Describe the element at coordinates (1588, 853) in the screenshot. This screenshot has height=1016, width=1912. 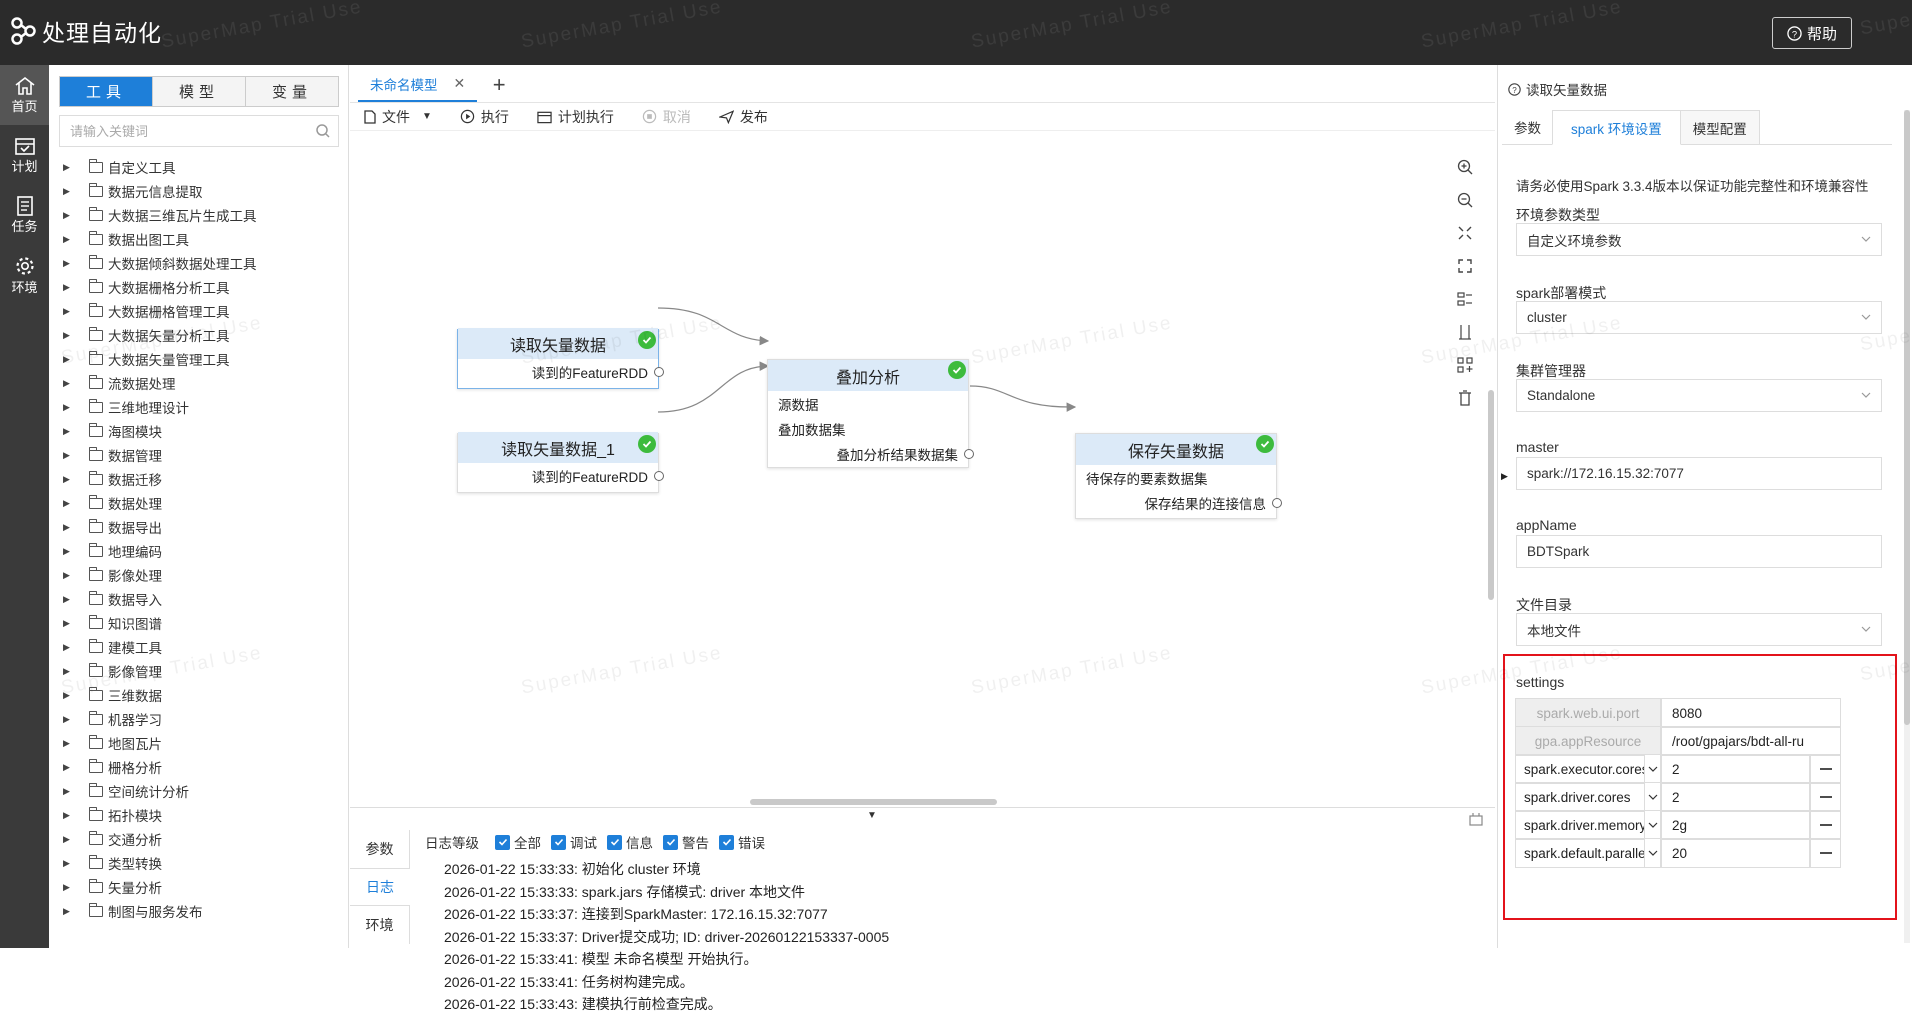
I see `settings-key-select: spark.default.paralleli` at that location.